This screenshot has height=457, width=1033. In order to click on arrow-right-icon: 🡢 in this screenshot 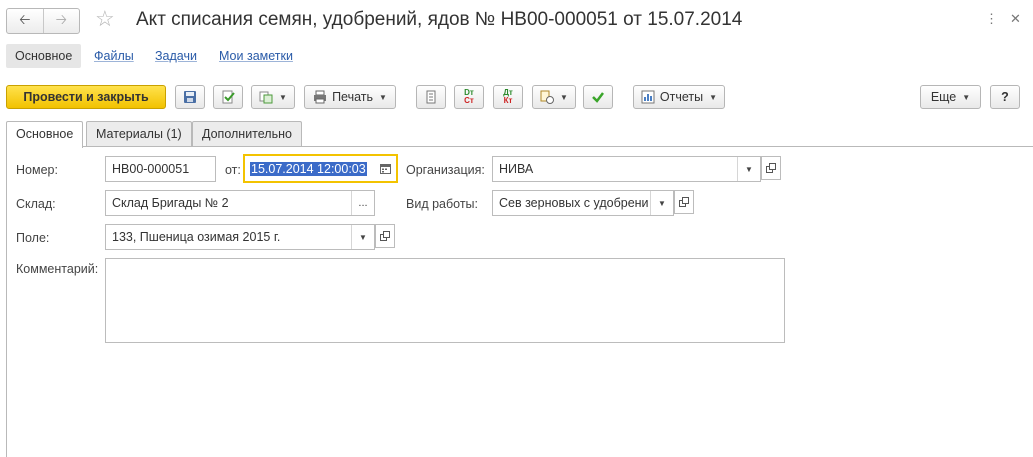, I will do `click(61, 19)`.